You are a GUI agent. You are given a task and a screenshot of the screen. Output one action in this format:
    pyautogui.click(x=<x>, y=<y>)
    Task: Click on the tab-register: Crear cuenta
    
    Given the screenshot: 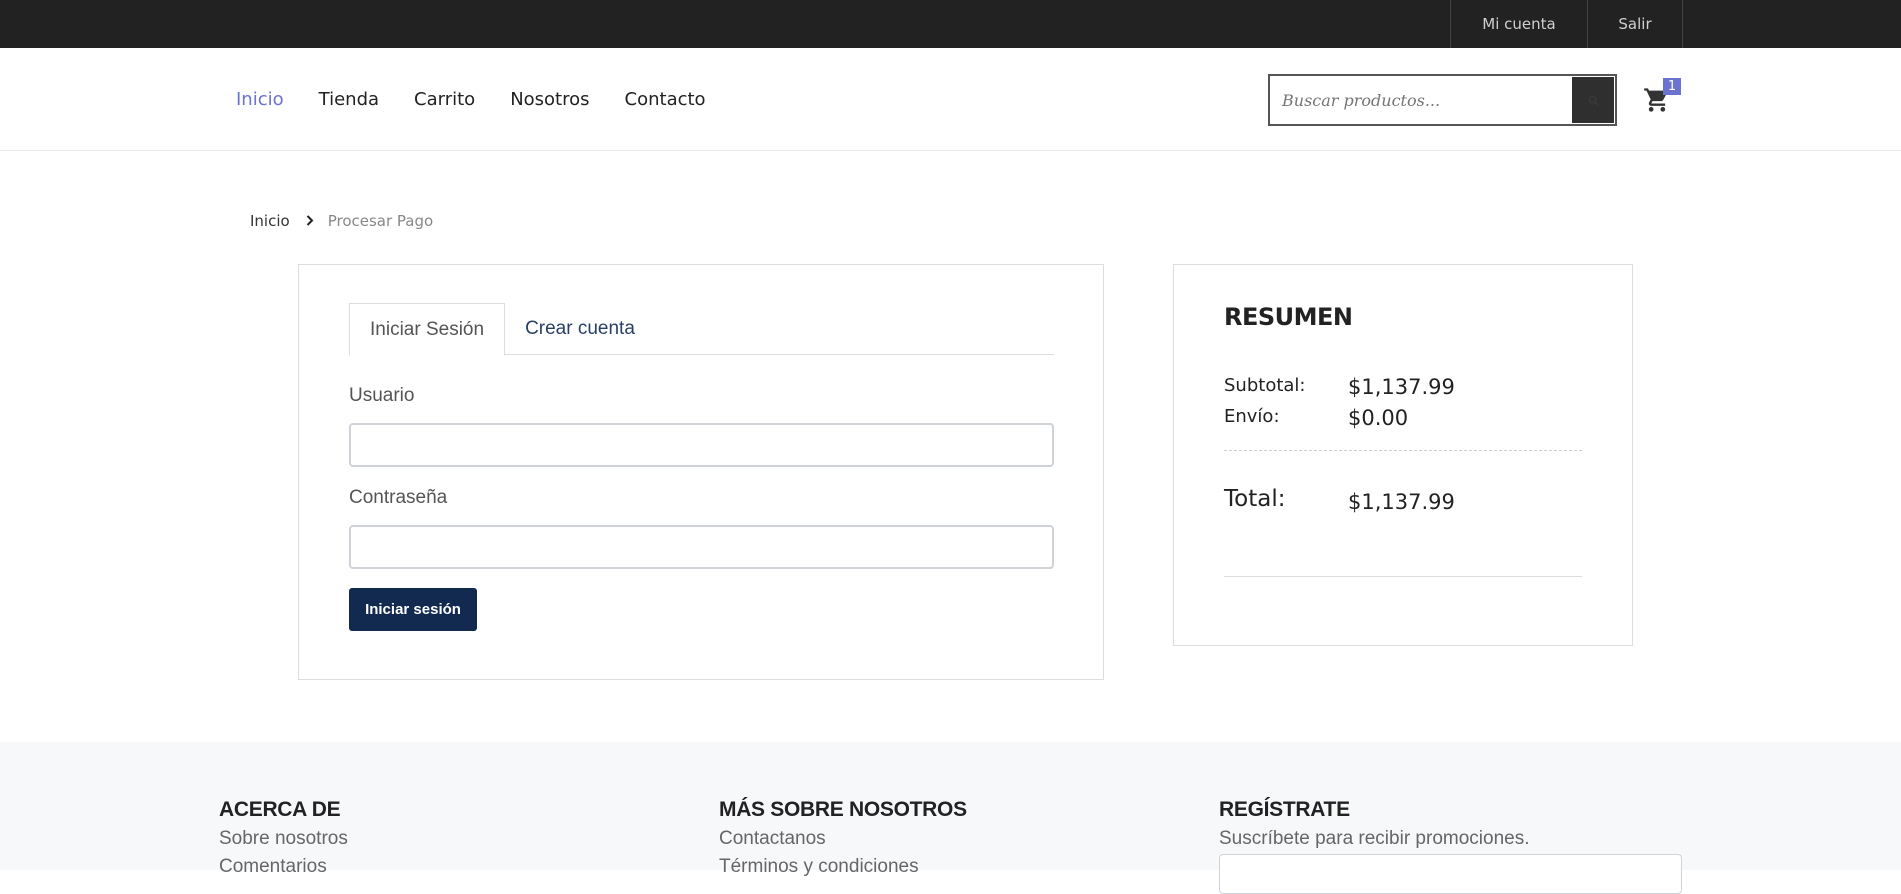 What is the action you would take?
    pyautogui.click(x=580, y=329)
    